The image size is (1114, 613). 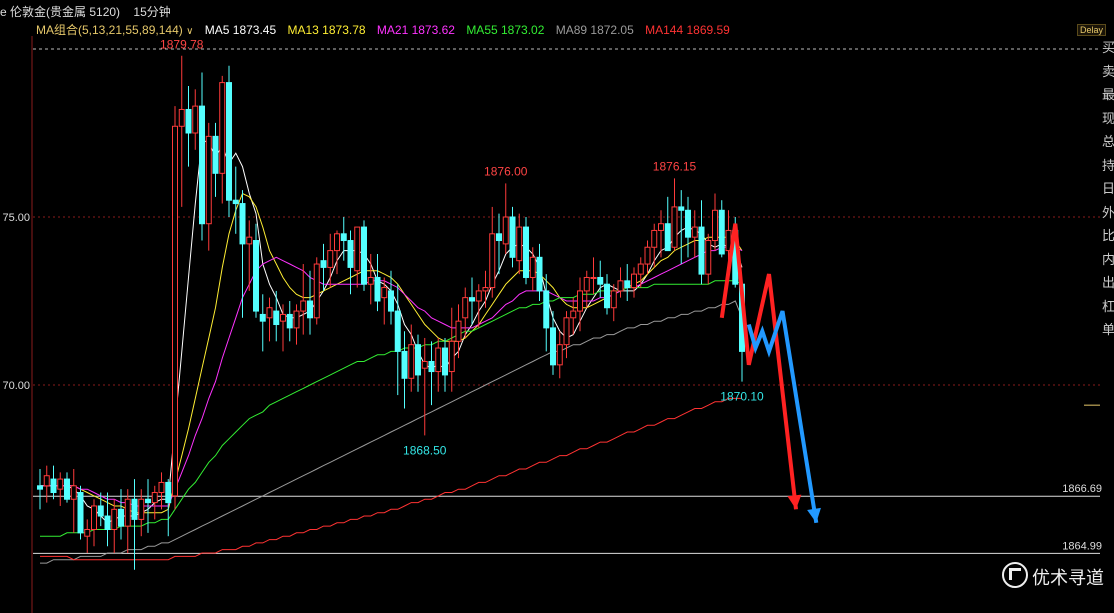 What do you see at coordinates (1108, 119) in the screenshot?
I see `side-panel-item: 现` at bounding box center [1108, 119].